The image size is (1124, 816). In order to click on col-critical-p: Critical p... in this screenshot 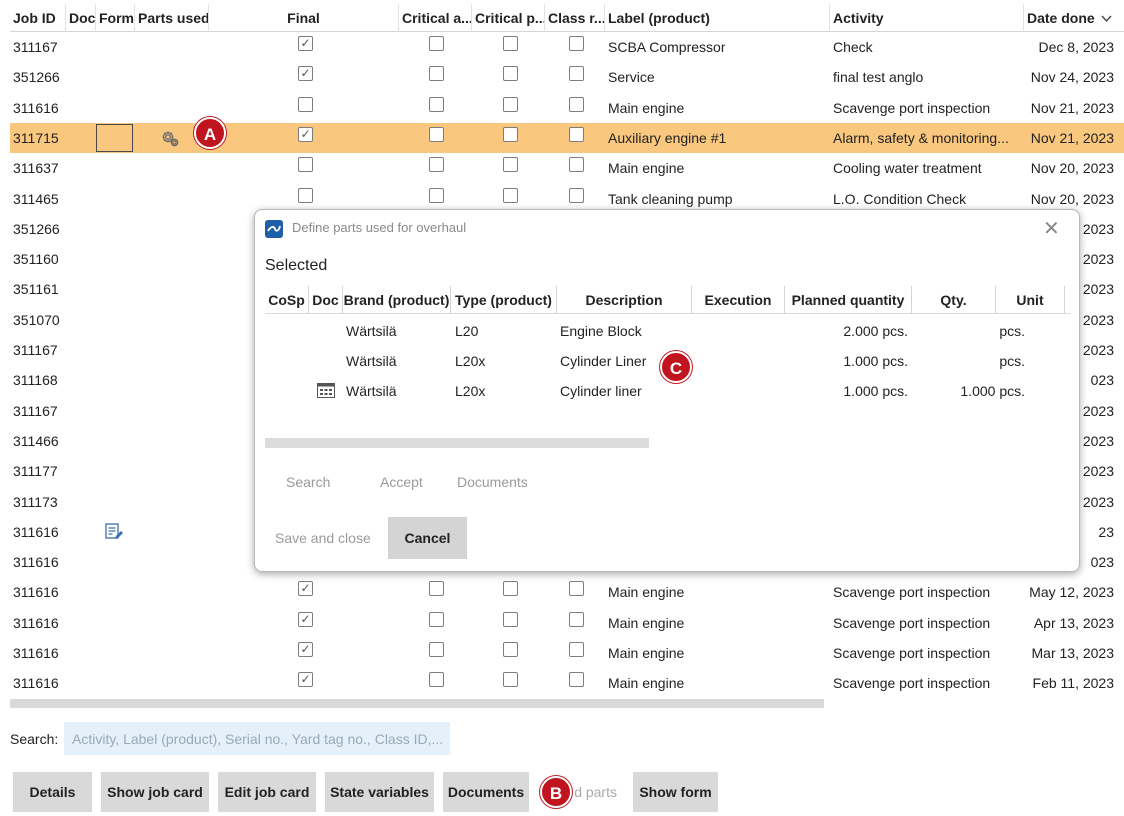, I will do `click(508, 18)`.